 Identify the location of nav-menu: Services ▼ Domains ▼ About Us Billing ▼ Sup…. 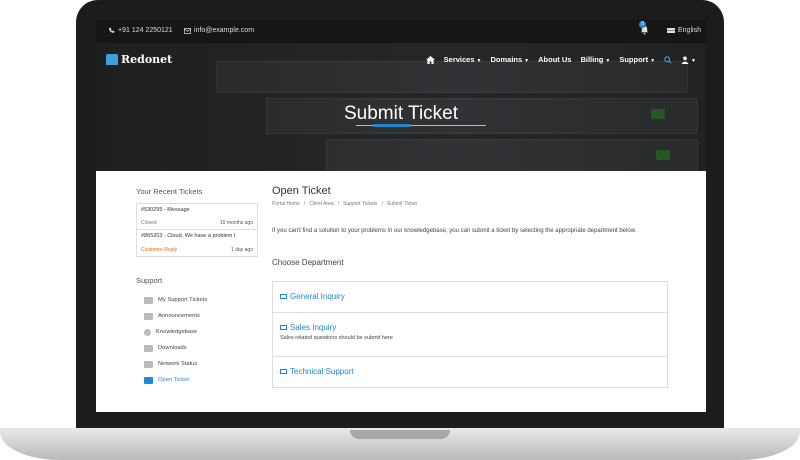
(560, 60).